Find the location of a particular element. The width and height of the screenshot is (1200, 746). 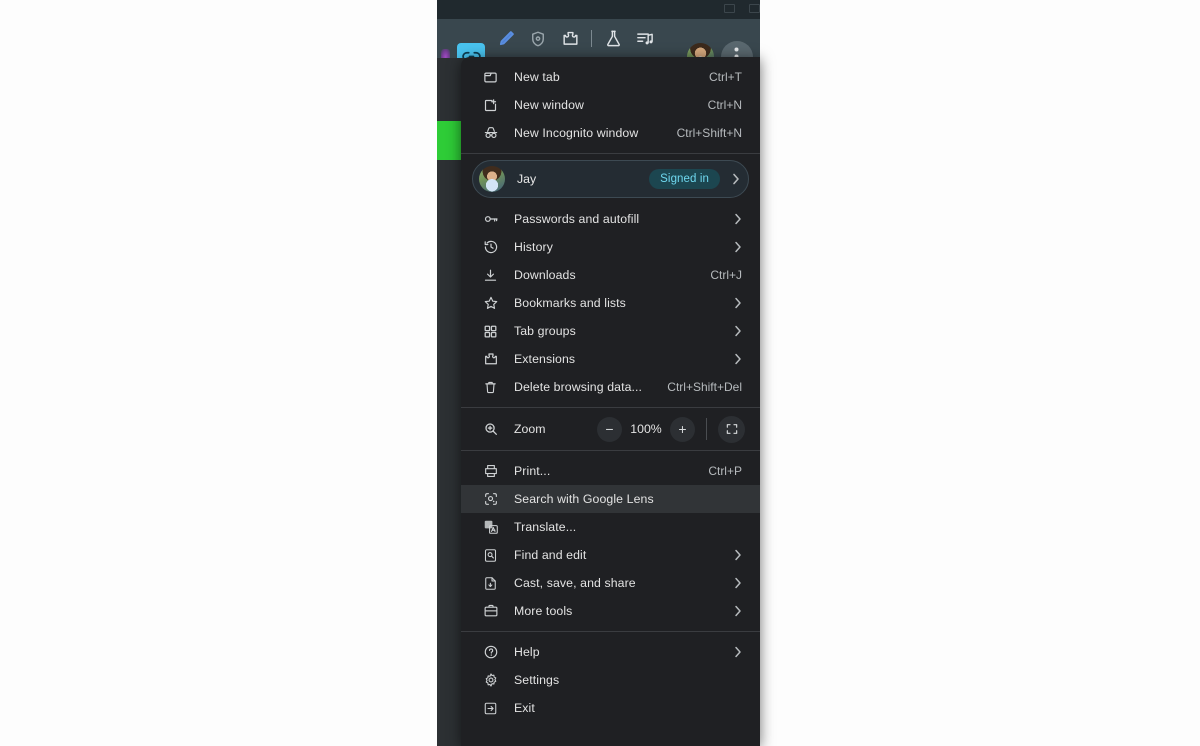

zoom-in-button: + is located at coordinates (682, 429).